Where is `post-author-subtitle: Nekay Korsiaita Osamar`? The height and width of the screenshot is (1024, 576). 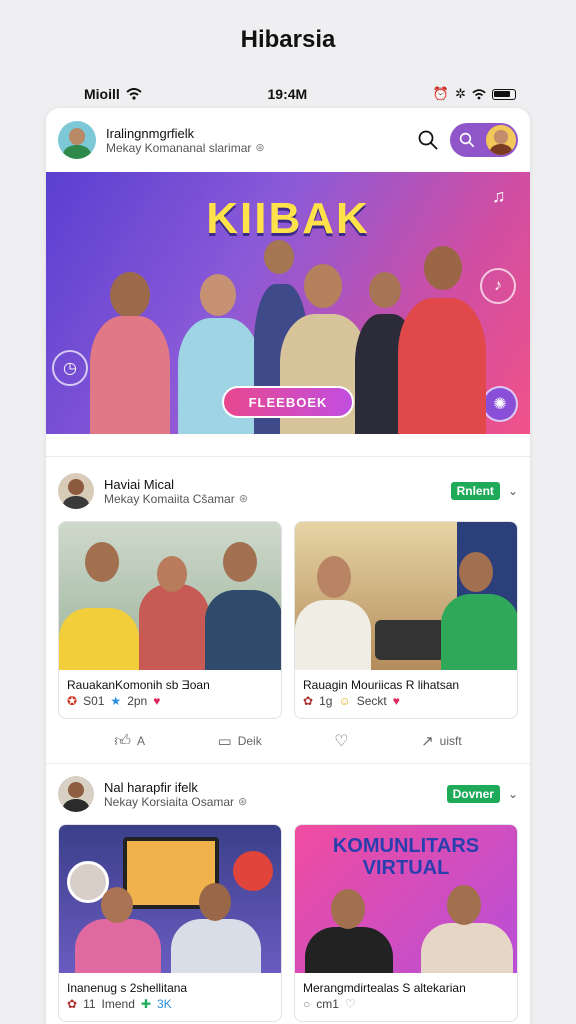 post-author-subtitle: Nekay Korsiaita Osamar is located at coordinates (169, 801).